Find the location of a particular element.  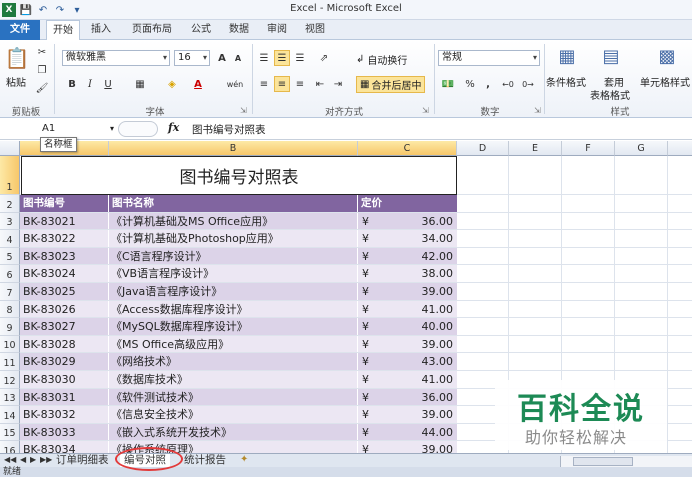

align-bottom-icon: ☰ is located at coordinates (300, 58).